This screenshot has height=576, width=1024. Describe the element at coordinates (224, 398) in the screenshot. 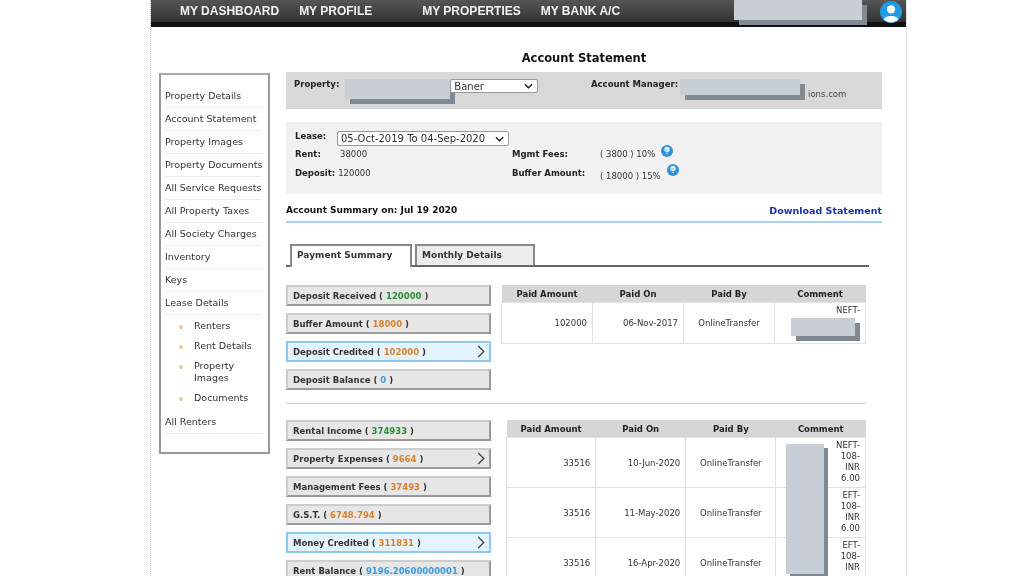

I see `sidebar-subitem: Documents` at that location.